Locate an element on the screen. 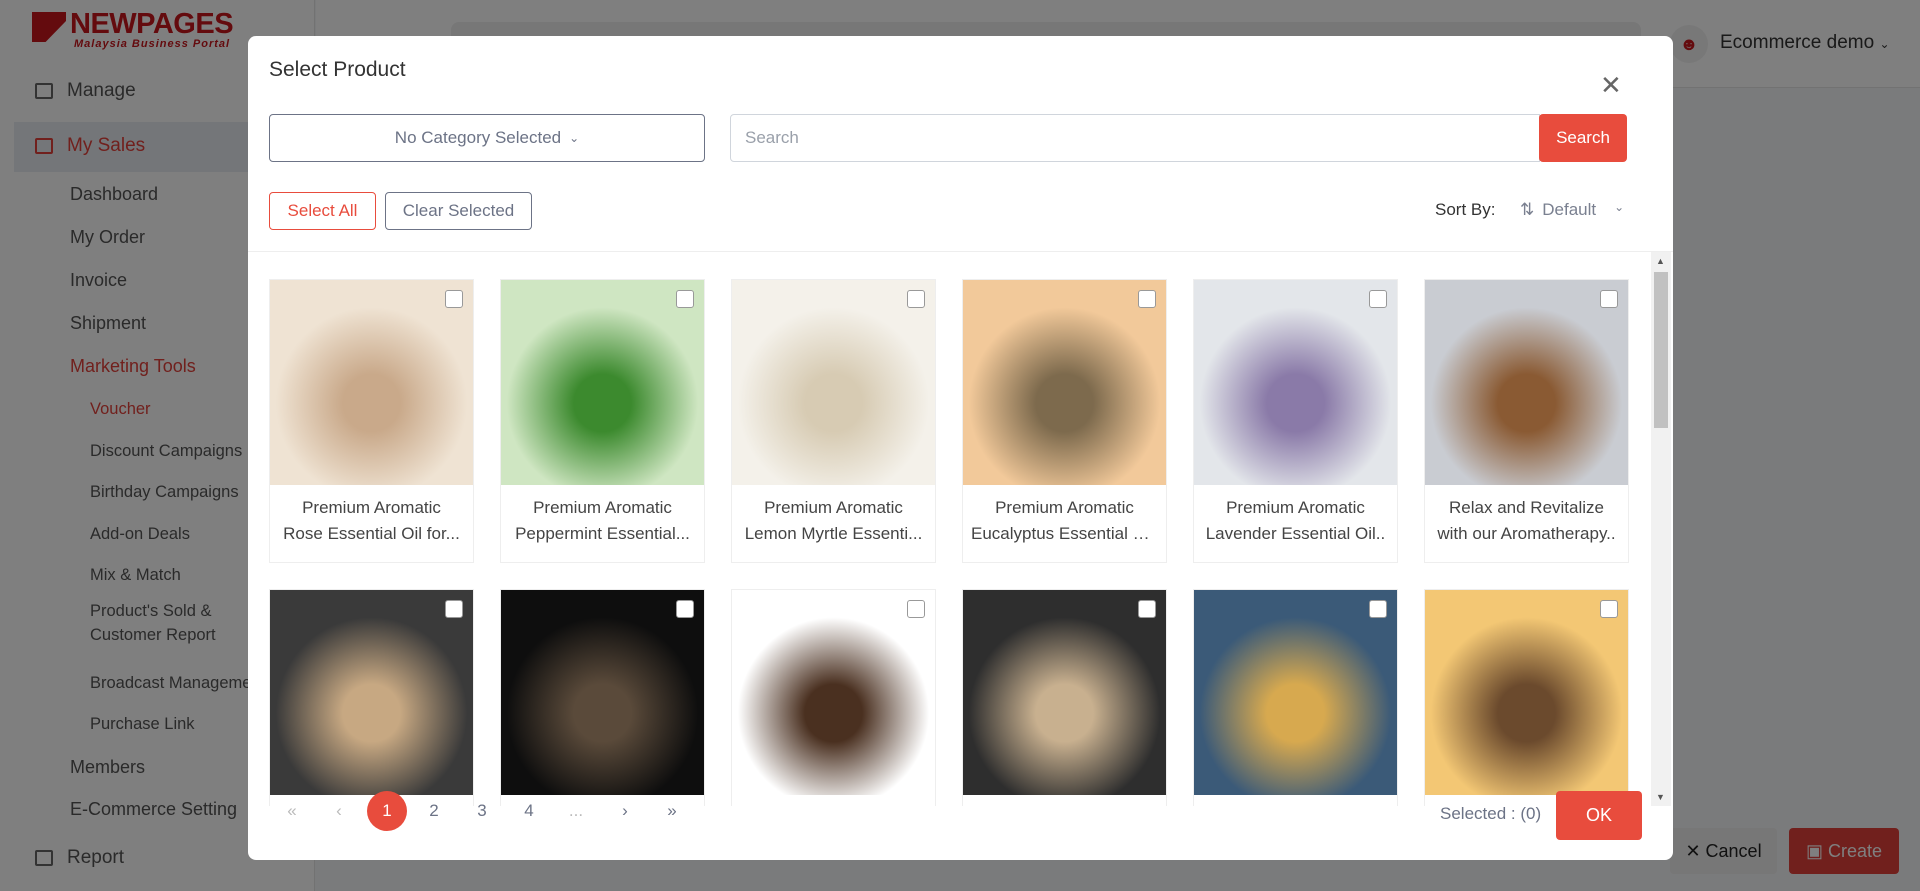 The width and height of the screenshot is (1920, 891). scrollbar-thumb is located at coordinates (1661, 350).